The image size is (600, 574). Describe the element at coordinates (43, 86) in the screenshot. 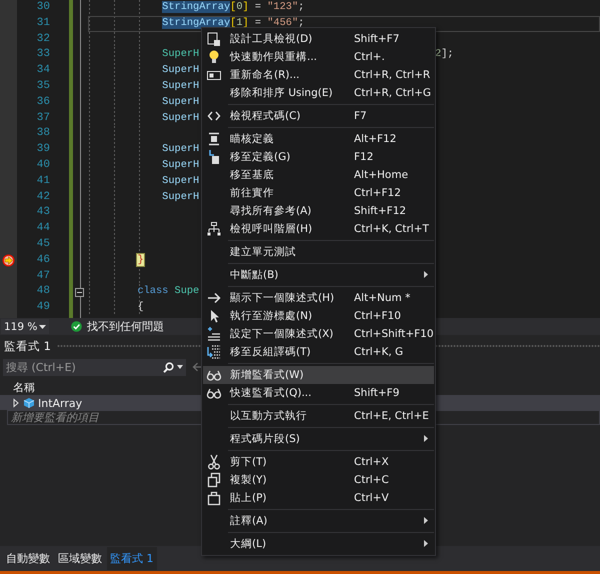

I see `line-number: 35` at that location.